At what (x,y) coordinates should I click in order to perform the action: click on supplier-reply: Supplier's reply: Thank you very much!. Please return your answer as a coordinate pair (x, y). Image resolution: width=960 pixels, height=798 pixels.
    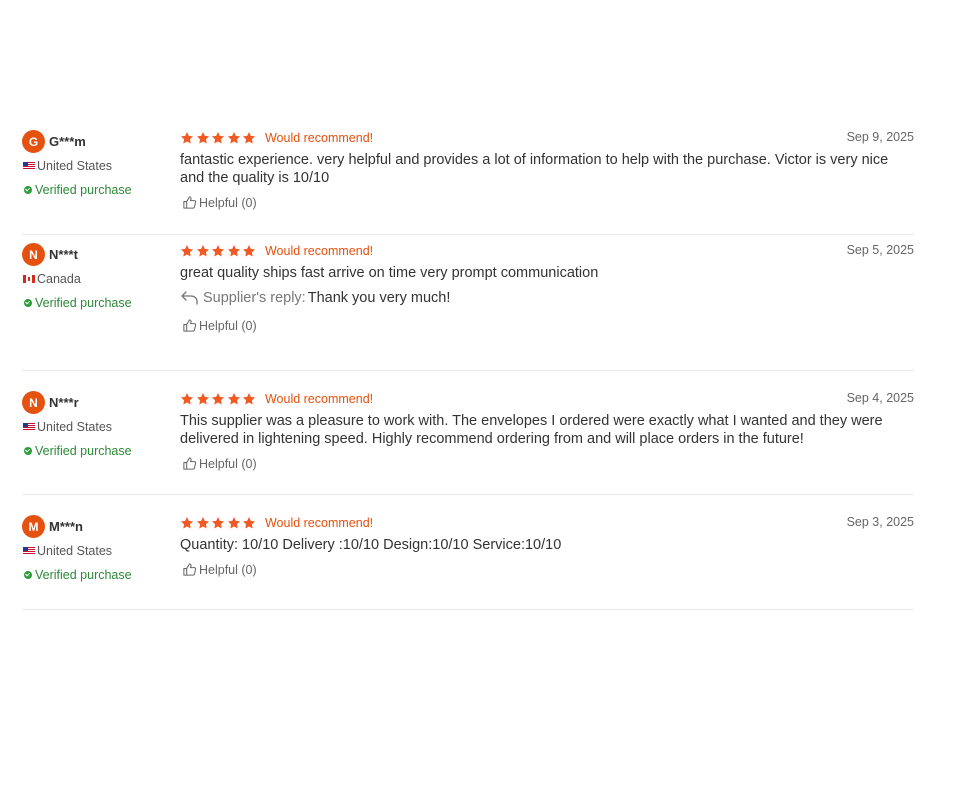
    Looking at the image, I should click on (547, 298).